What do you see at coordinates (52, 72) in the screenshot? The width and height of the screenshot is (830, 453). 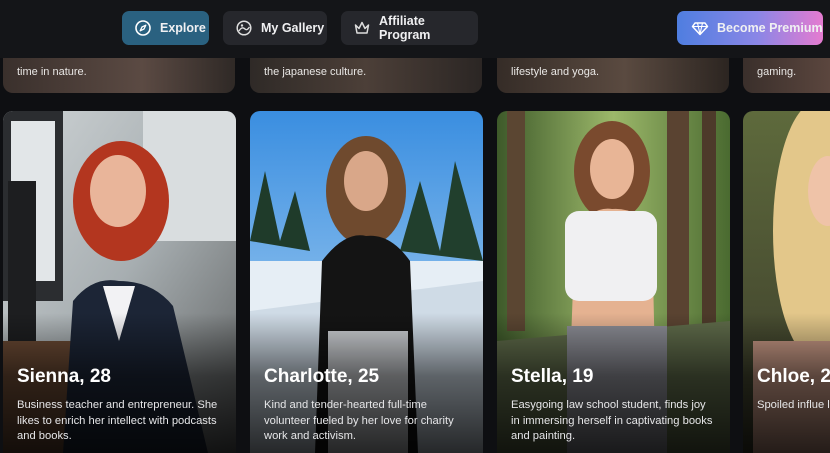 I see `character-description: time in nature.` at bounding box center [52, 72].